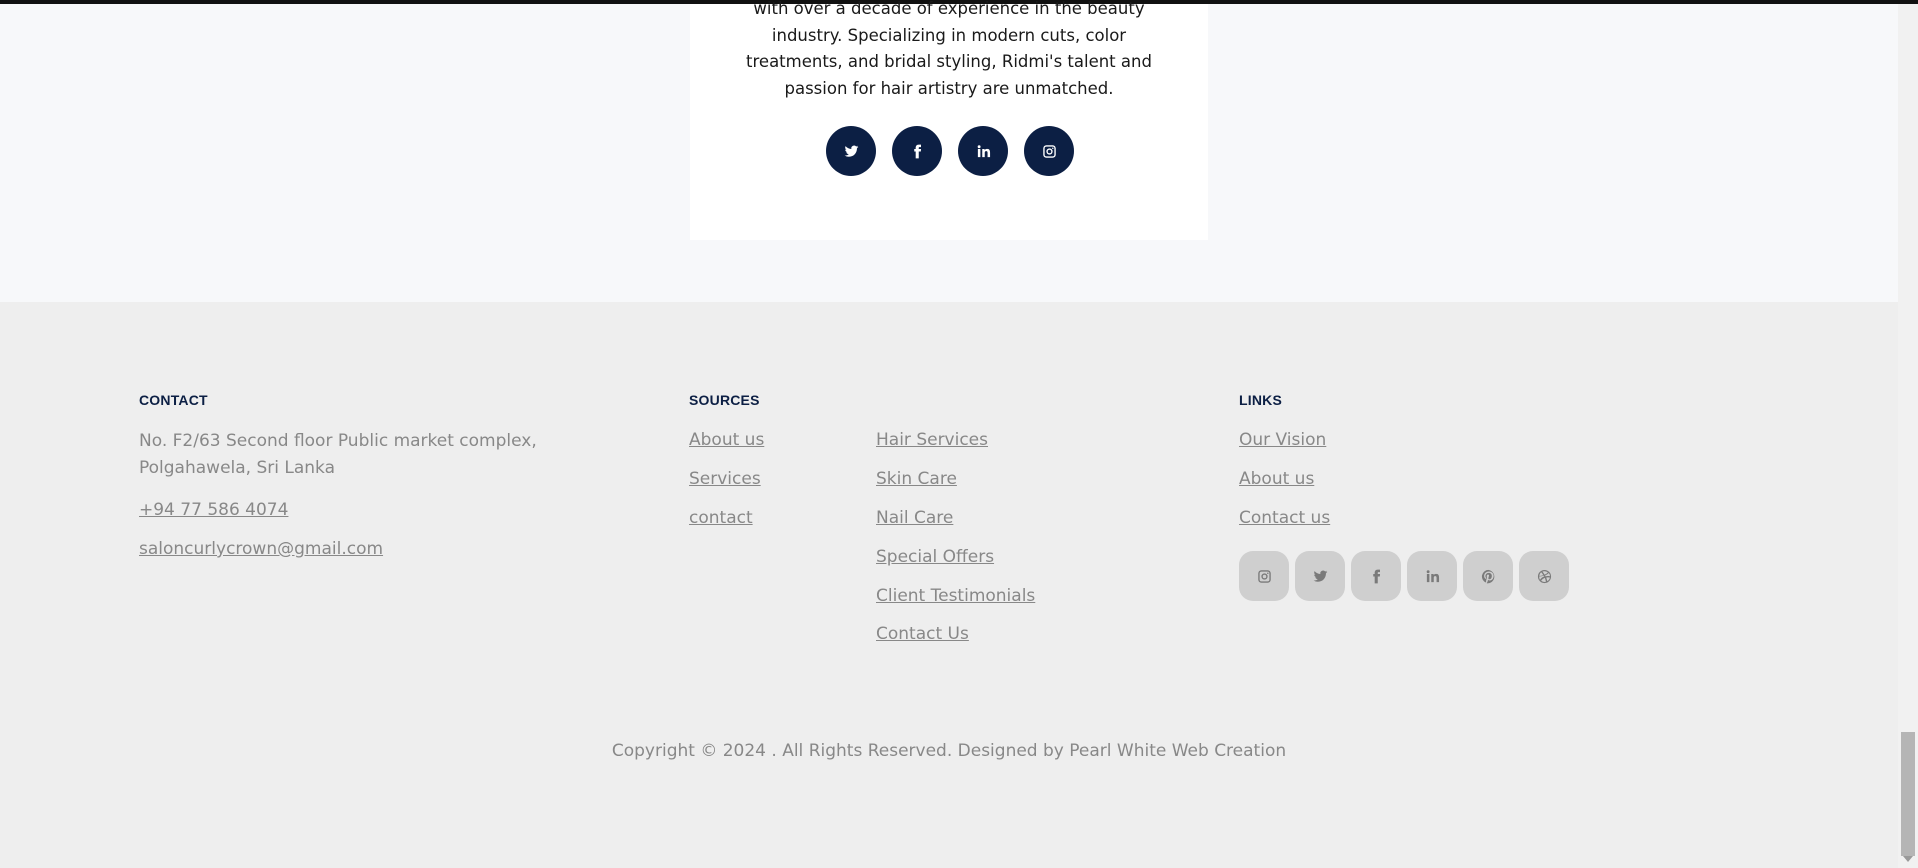  I want to click on twitter-link, so click(851, 151).